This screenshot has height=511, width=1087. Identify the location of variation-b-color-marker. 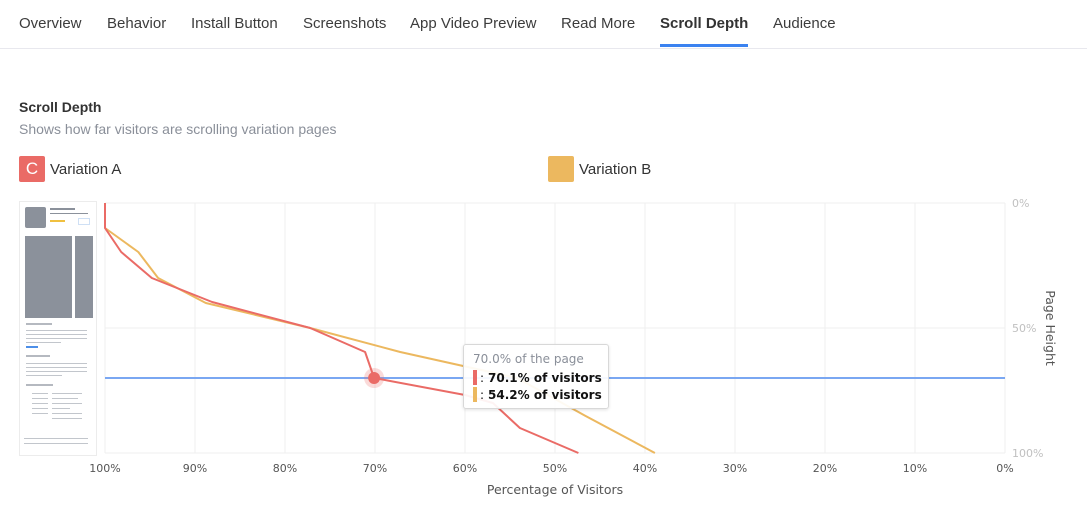
(475, 394).